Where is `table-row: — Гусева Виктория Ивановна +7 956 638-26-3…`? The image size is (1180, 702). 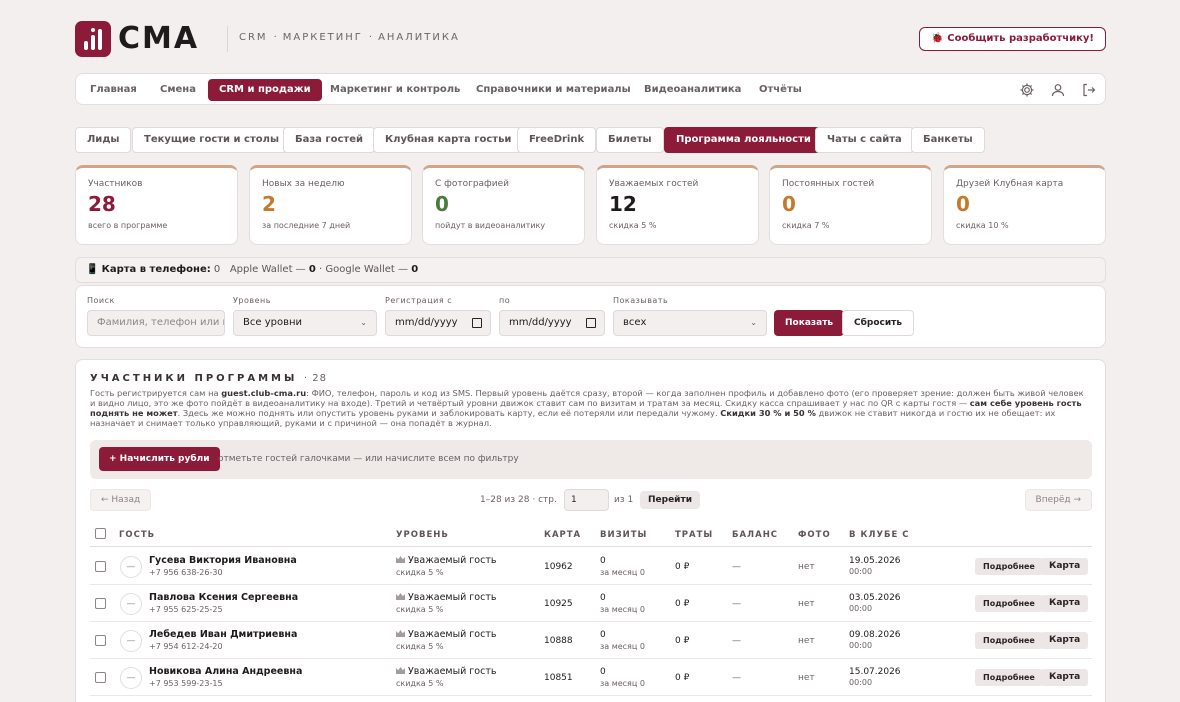
table-row: — Гусева Виктория Ивановна +7 956 638-26-3… is located at coordinates (591, 566).